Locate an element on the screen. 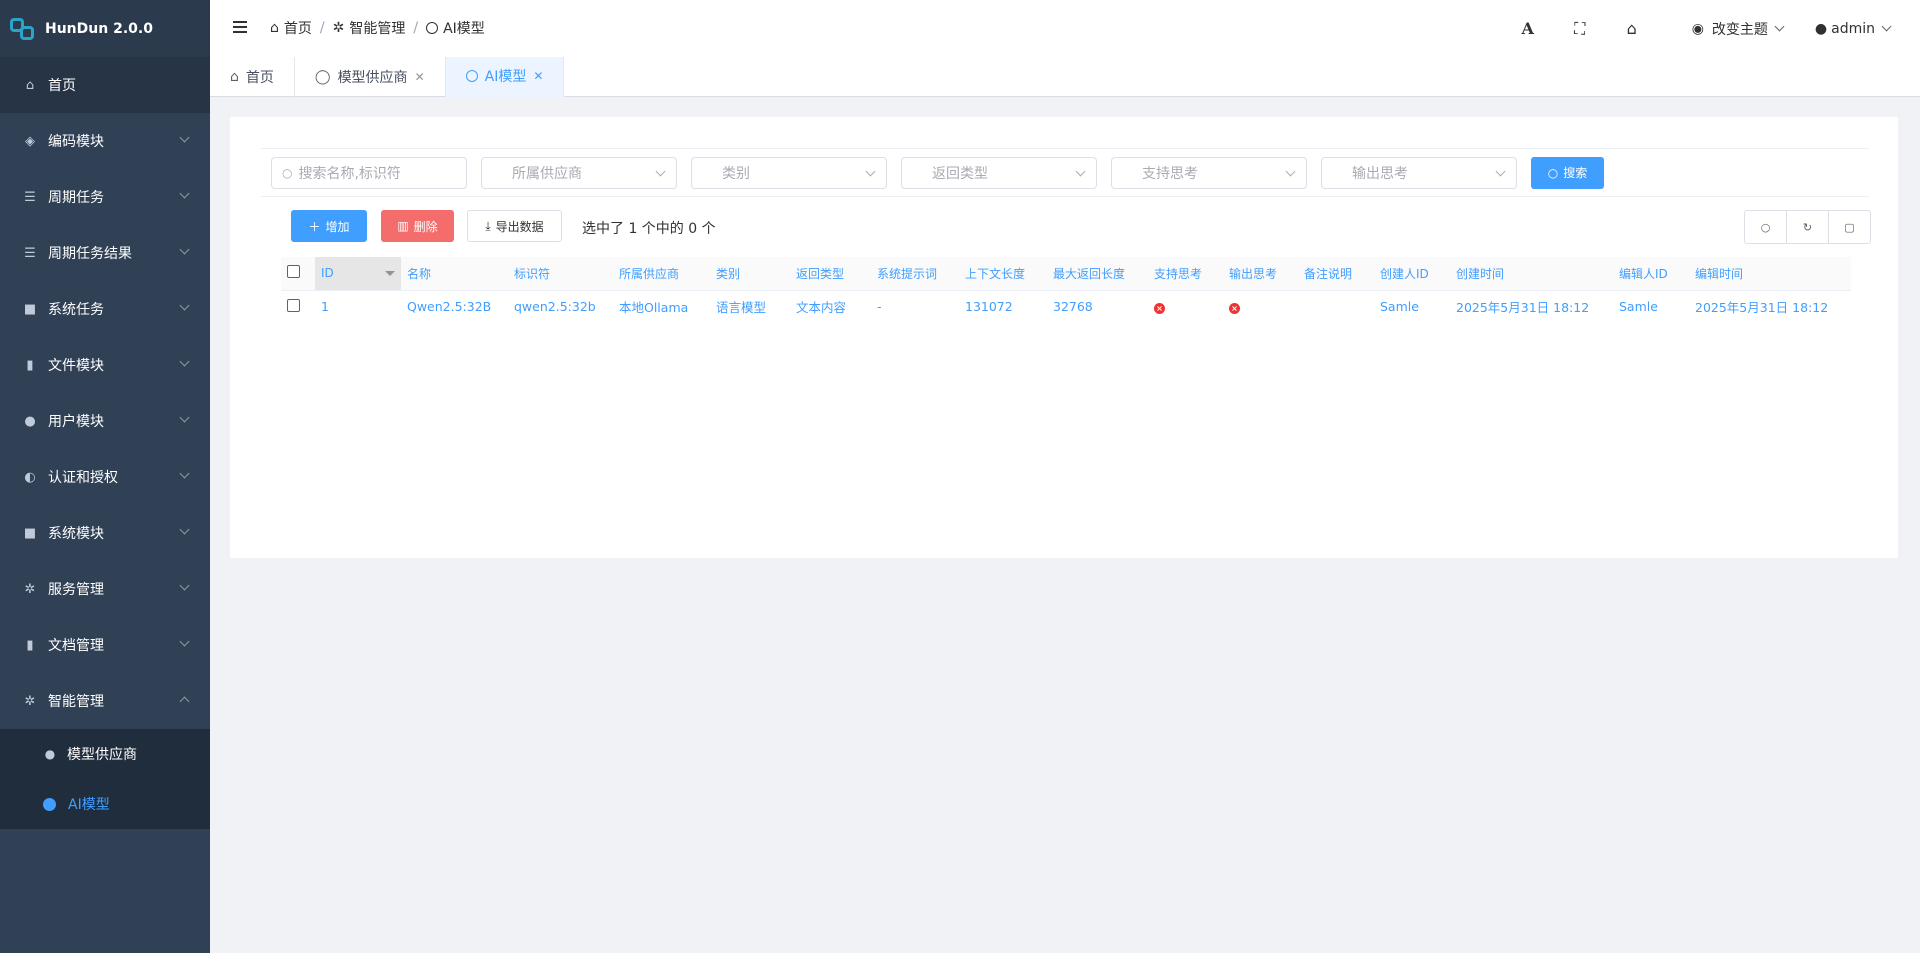 The image size is (1920, 953). shield-icon: ◐ is located at coordinates (30, 477).